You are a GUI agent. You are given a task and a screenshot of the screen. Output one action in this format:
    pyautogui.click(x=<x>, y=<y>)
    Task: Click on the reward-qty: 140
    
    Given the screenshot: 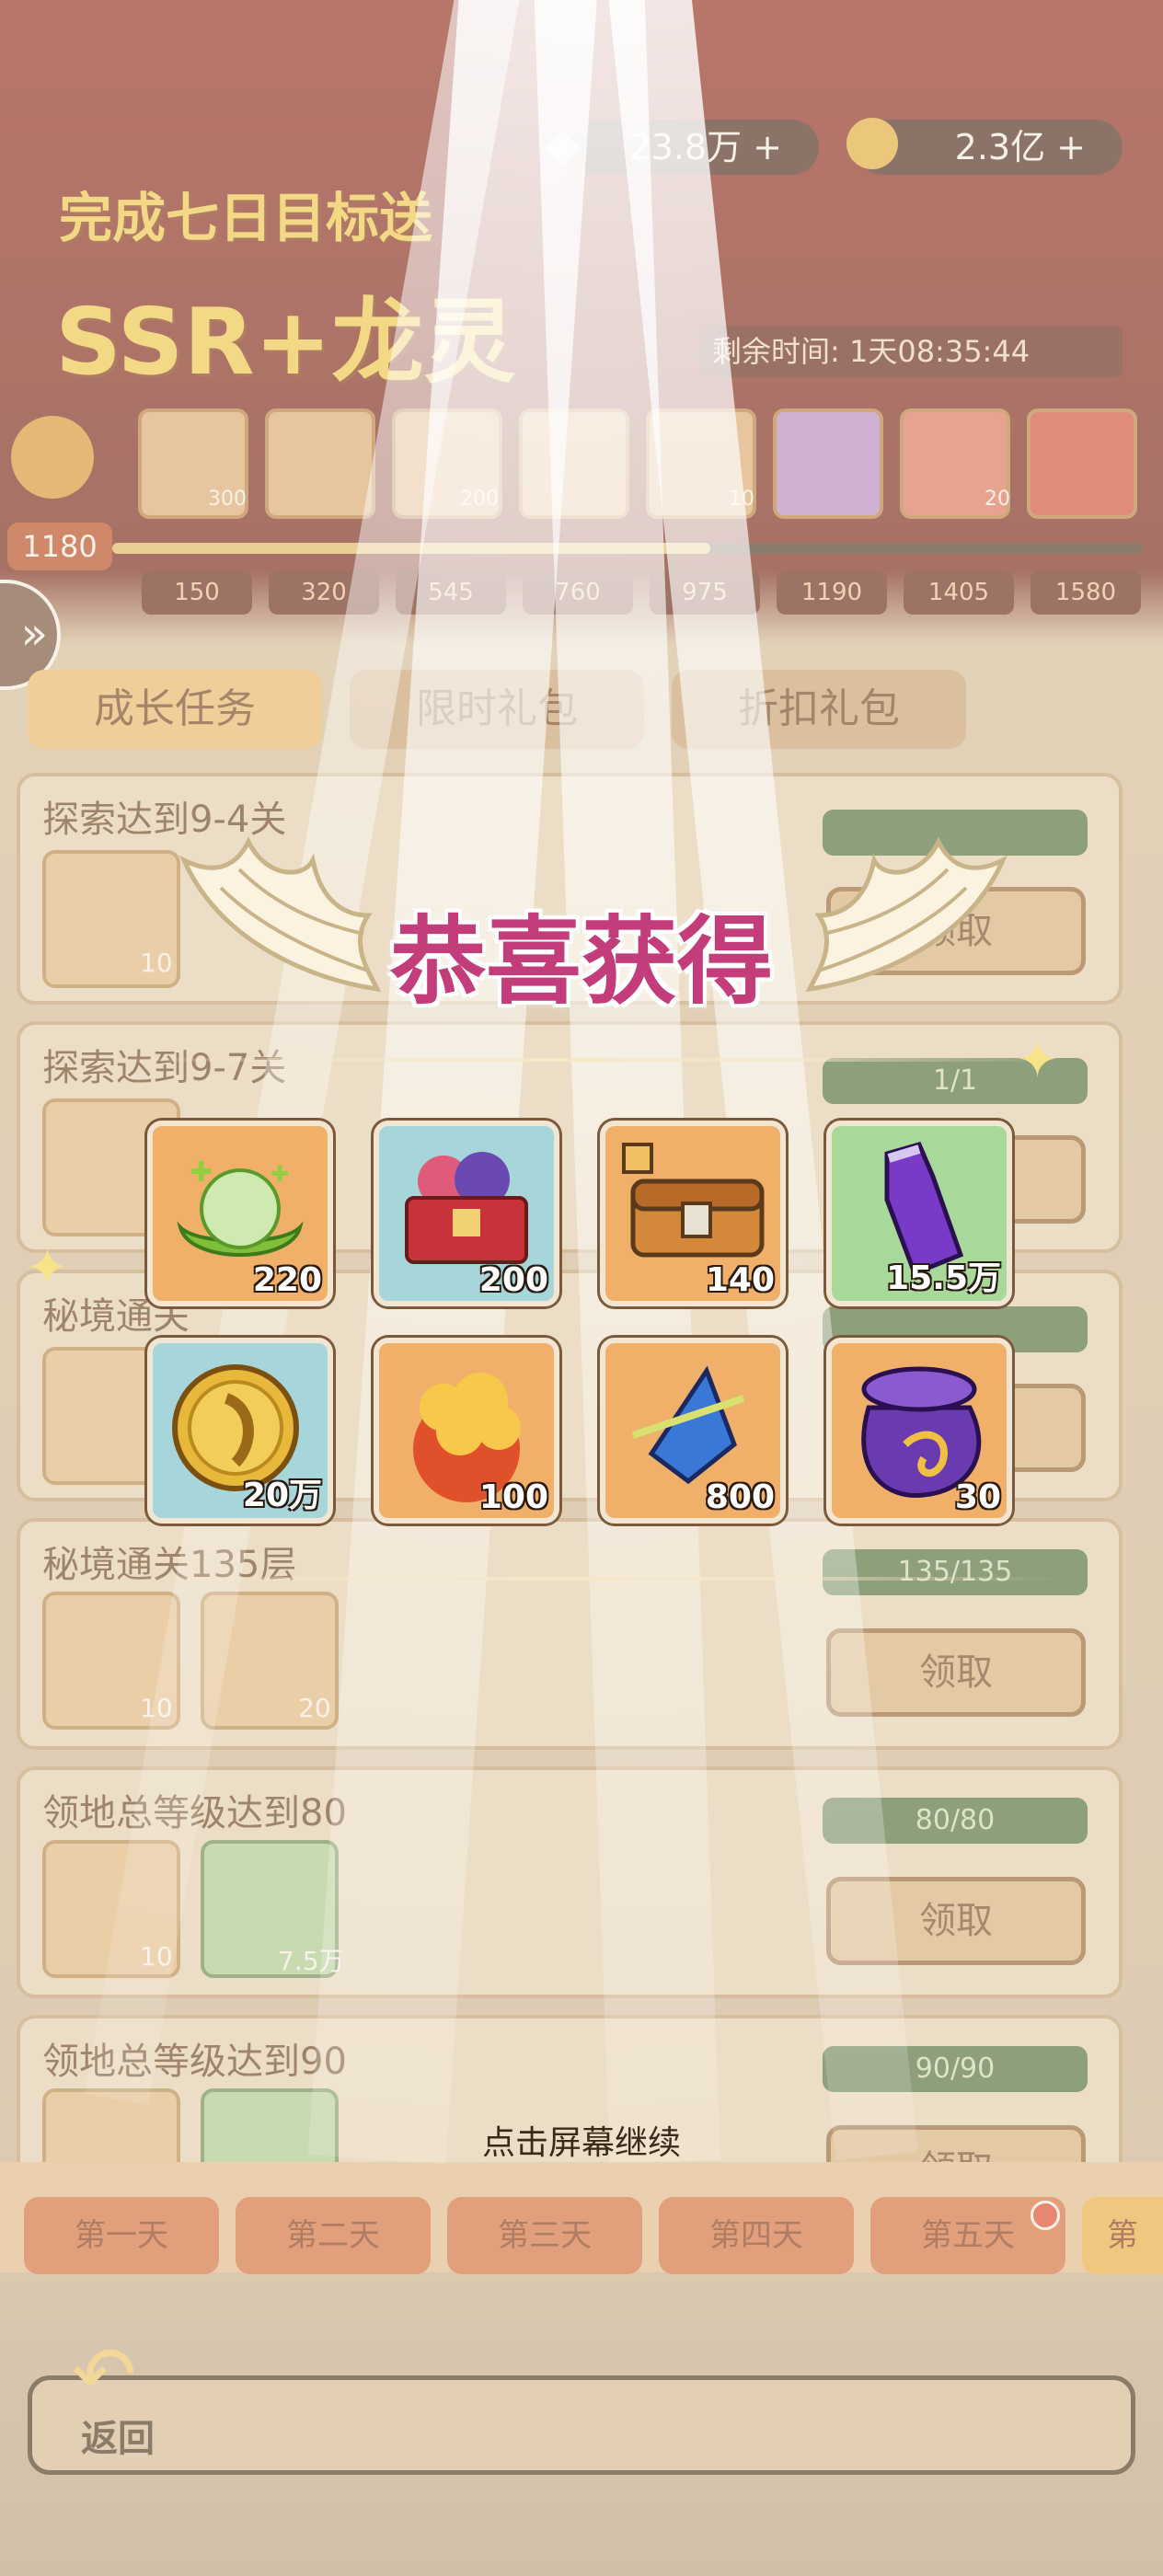 What is the action you would take?
    pyautogui.click(x=740, y=1280)
    